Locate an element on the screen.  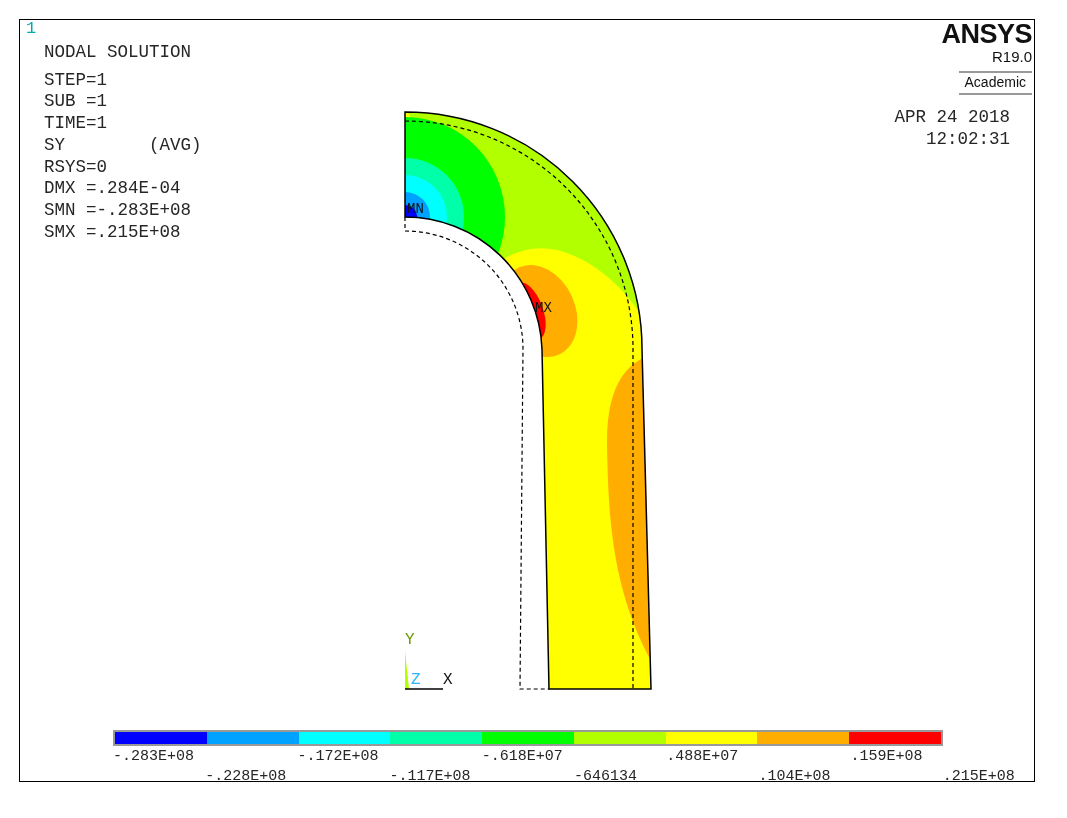
y-axis-label: Y is located at coordinates (410, 640).